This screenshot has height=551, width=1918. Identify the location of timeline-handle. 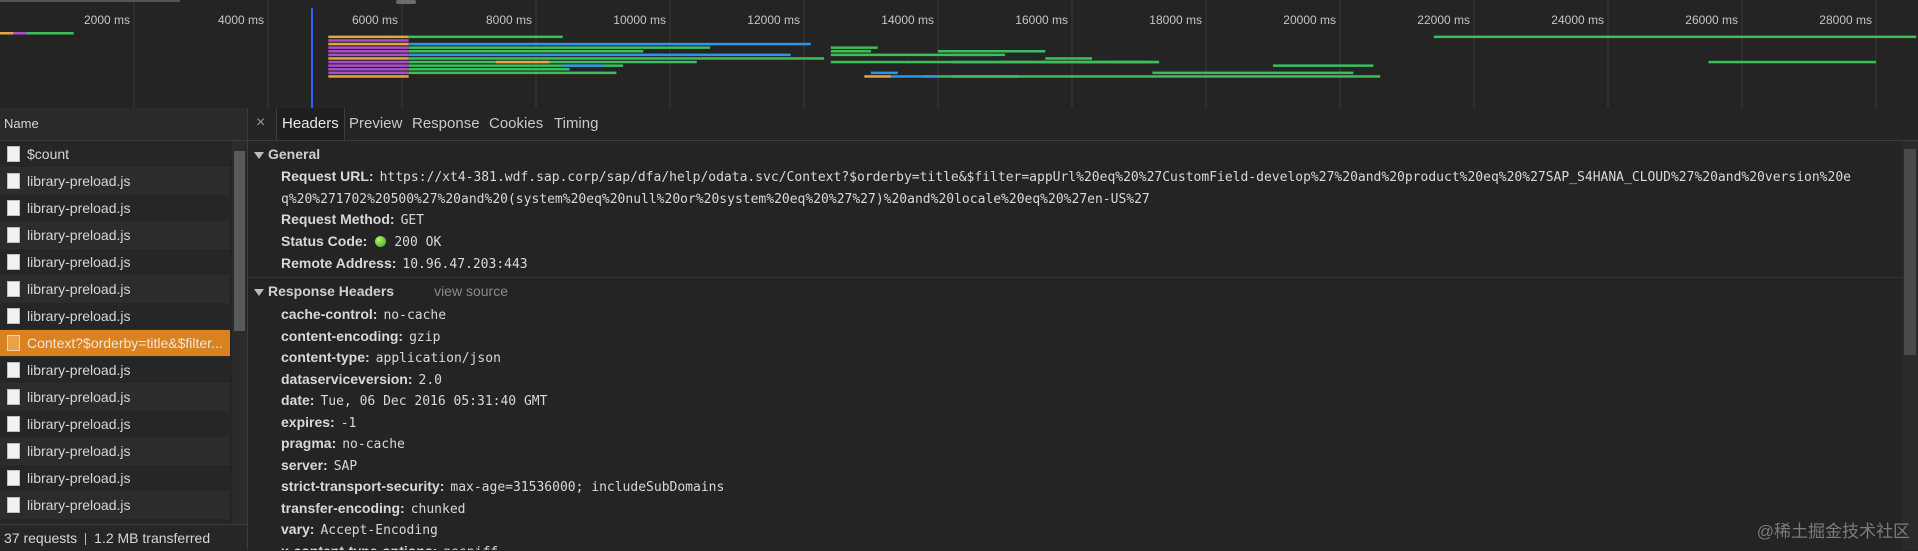
(406, 2).